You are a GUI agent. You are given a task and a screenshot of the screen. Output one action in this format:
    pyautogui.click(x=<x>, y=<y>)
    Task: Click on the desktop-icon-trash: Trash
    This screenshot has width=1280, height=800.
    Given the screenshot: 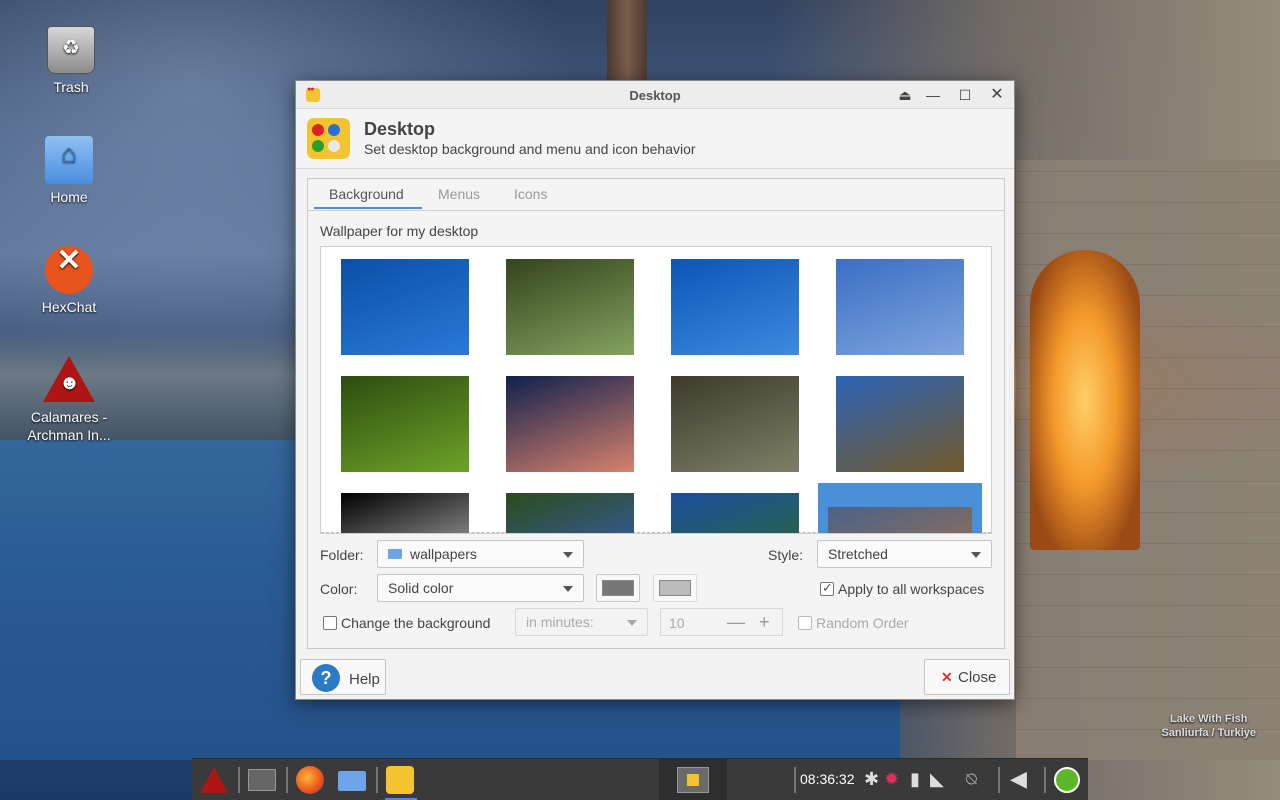 What is the action you would take?
    pyautogui.click(x=71, y=61)
    